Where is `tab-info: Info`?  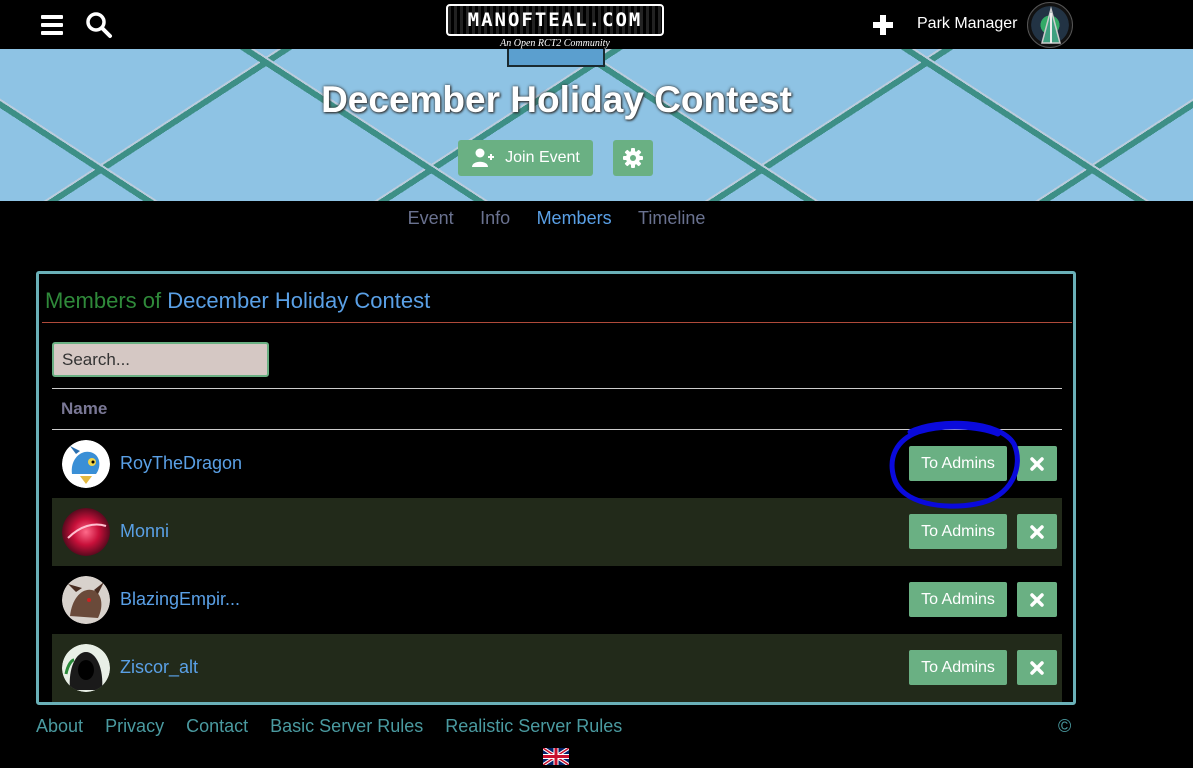
tab-info: Info is located at coordinates (495, 218).